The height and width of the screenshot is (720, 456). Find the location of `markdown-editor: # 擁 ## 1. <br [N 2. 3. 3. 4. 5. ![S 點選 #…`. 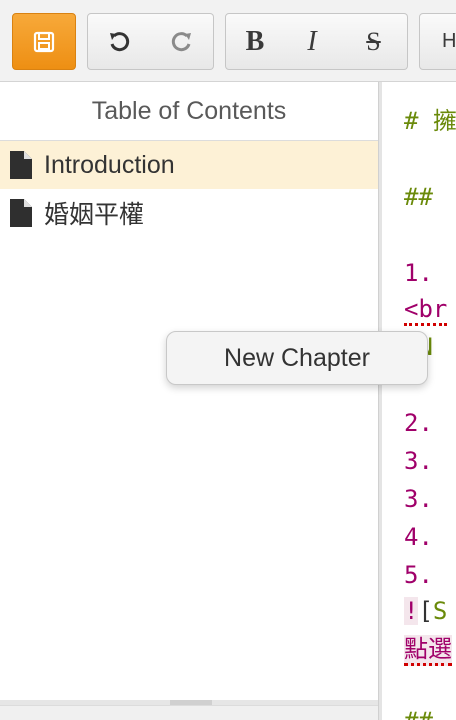

markdown-editor: # 擁 ## 1. <br [N 2. 3. 3. 4. 5. ![S 點選 #… is located at coordinates (419, 401).